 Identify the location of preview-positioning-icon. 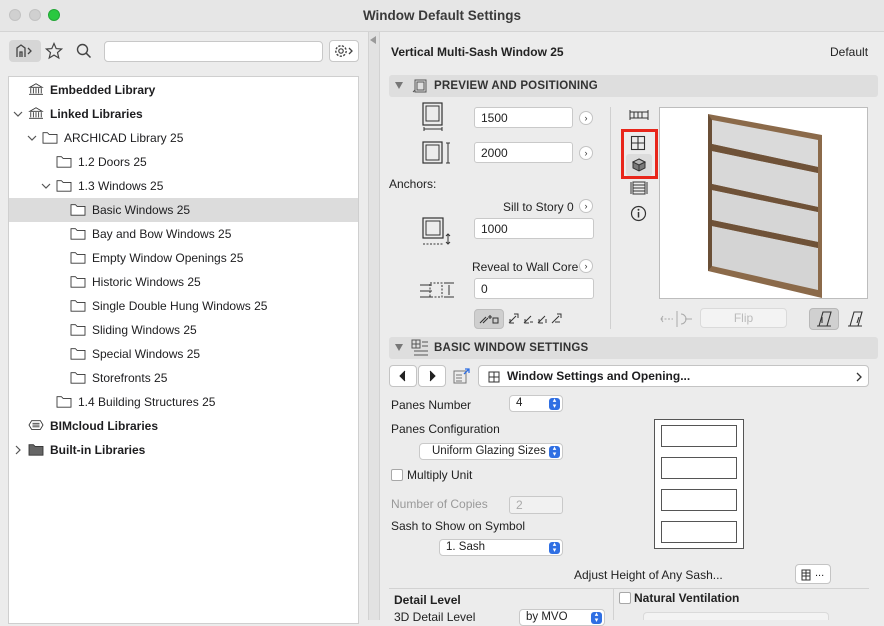
(419, 86).